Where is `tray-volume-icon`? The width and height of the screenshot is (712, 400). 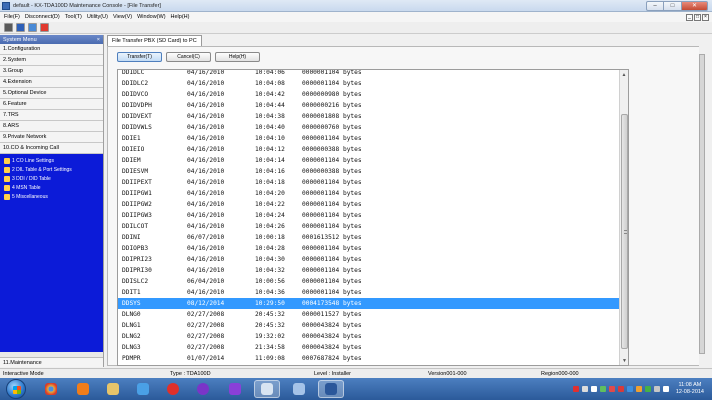 tray-volume-icon is located at coordinates (656, 389).